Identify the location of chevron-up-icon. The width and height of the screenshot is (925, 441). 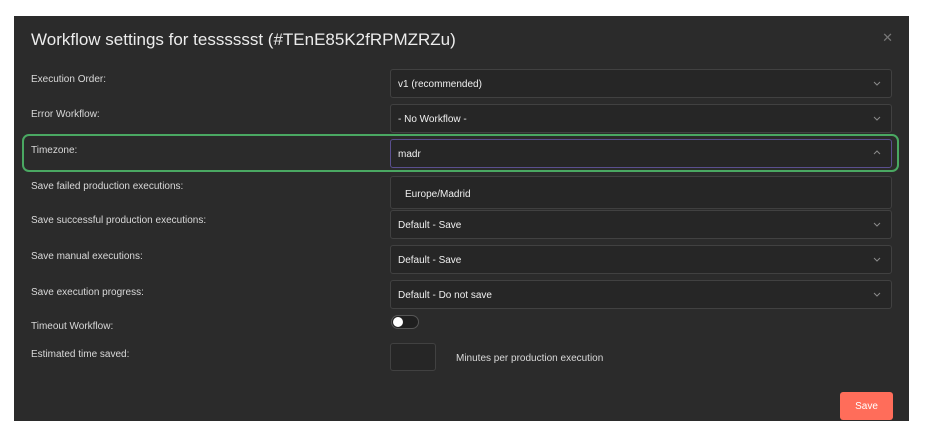
(877, 152).